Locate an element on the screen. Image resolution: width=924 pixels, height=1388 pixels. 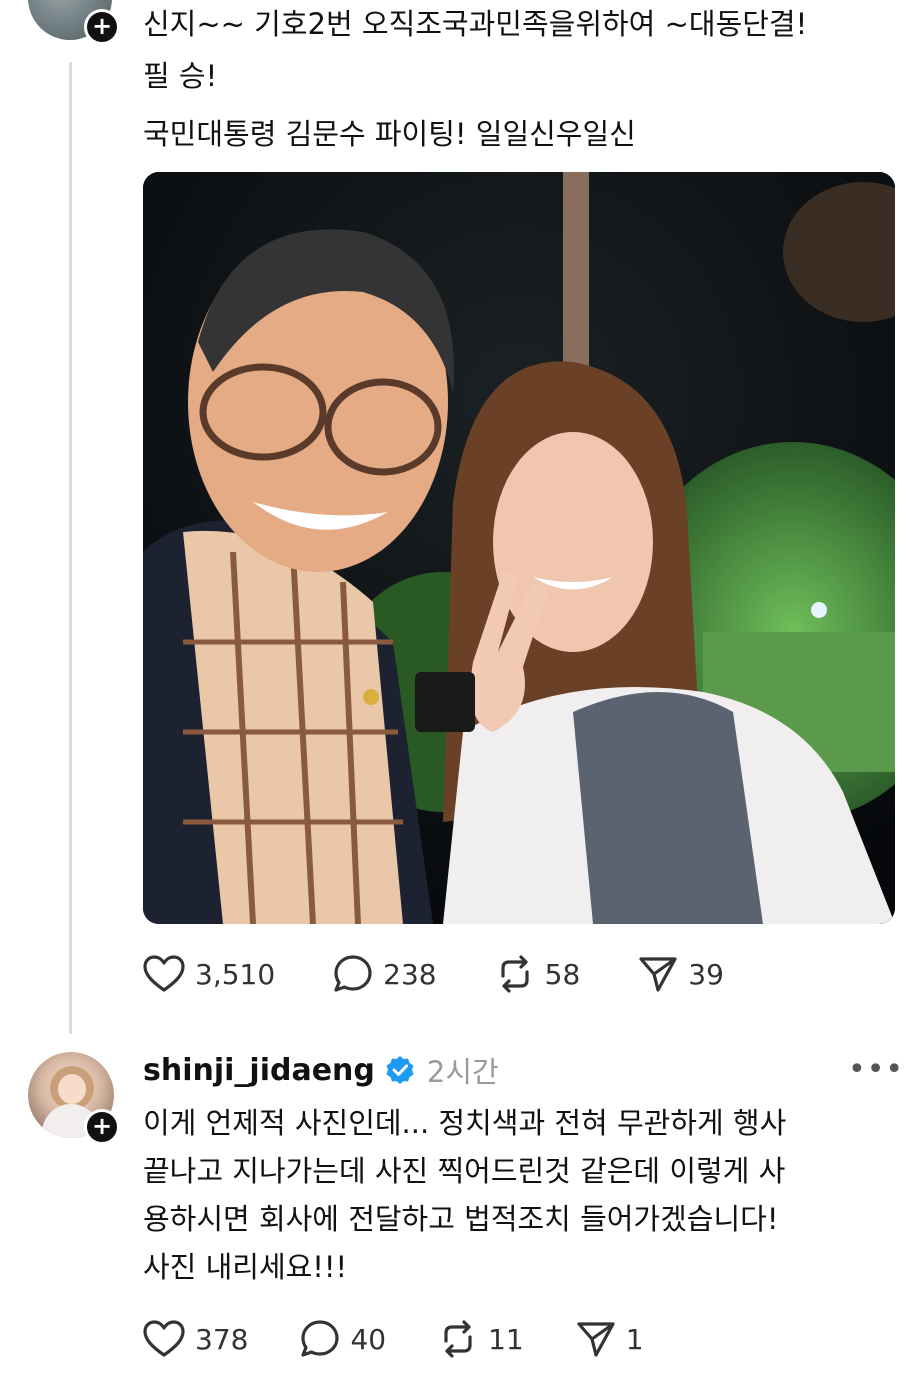
thread-connector-line is located at coordinates (70, 548).